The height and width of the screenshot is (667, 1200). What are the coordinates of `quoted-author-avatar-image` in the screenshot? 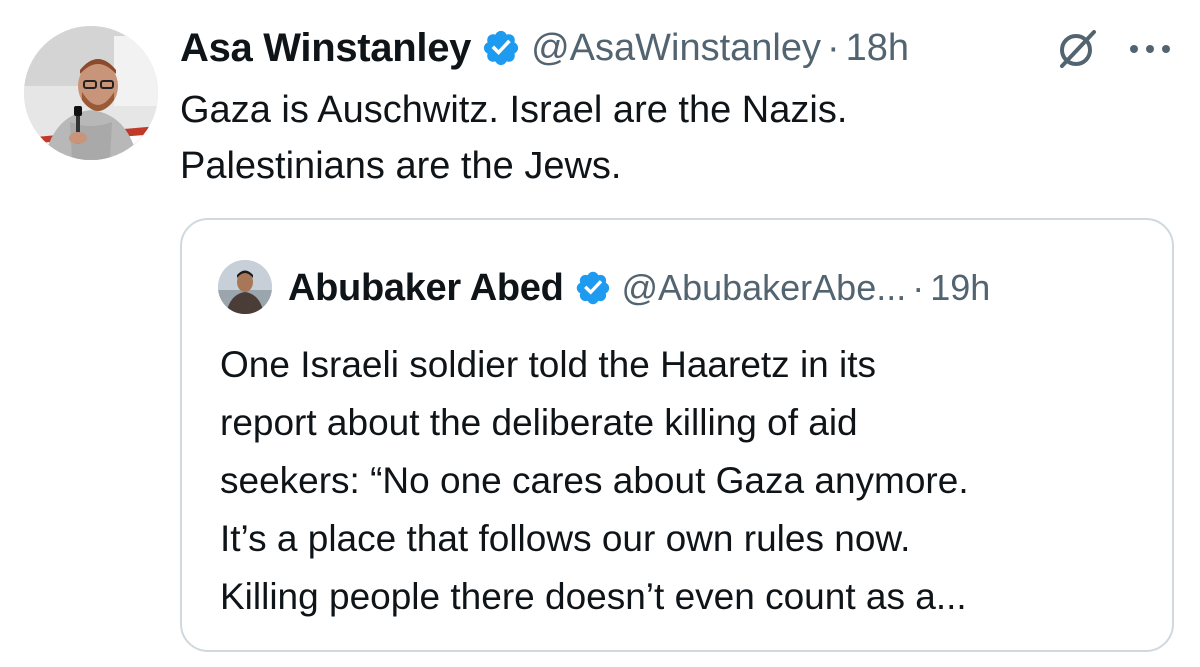 It's located at (245, 287).